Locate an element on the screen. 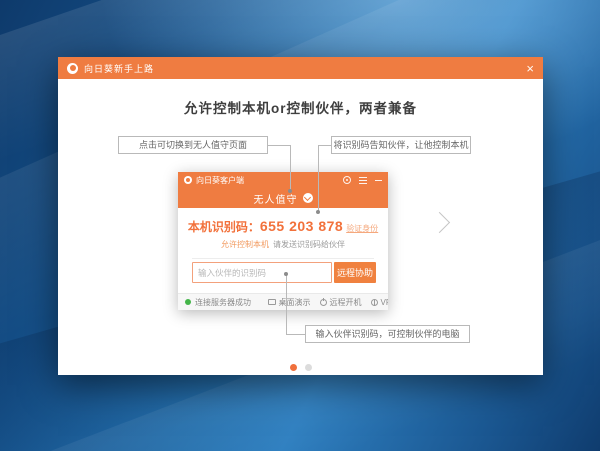 The width and height of the screenshot is (600, 451). power-icon is located at coordinates (323, 301).